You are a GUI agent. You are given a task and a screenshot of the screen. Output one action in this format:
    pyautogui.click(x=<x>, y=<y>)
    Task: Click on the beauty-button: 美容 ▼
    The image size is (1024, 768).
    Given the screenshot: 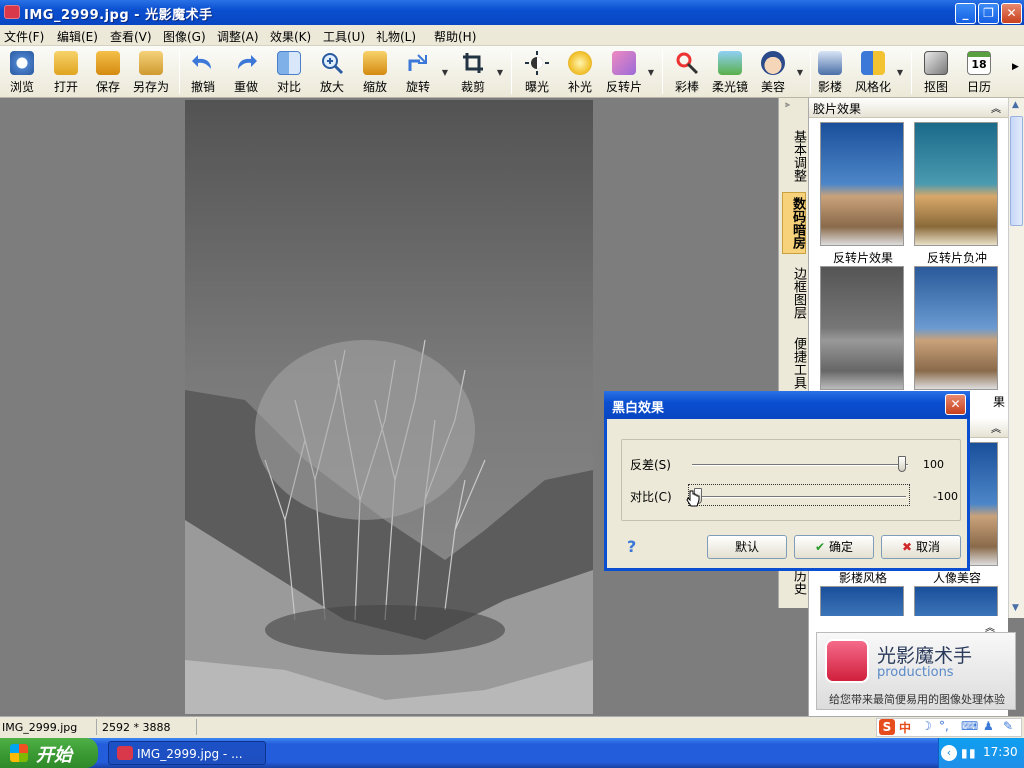 What is the action you would take?
    pyautogui.click(x=777, y=72)
    